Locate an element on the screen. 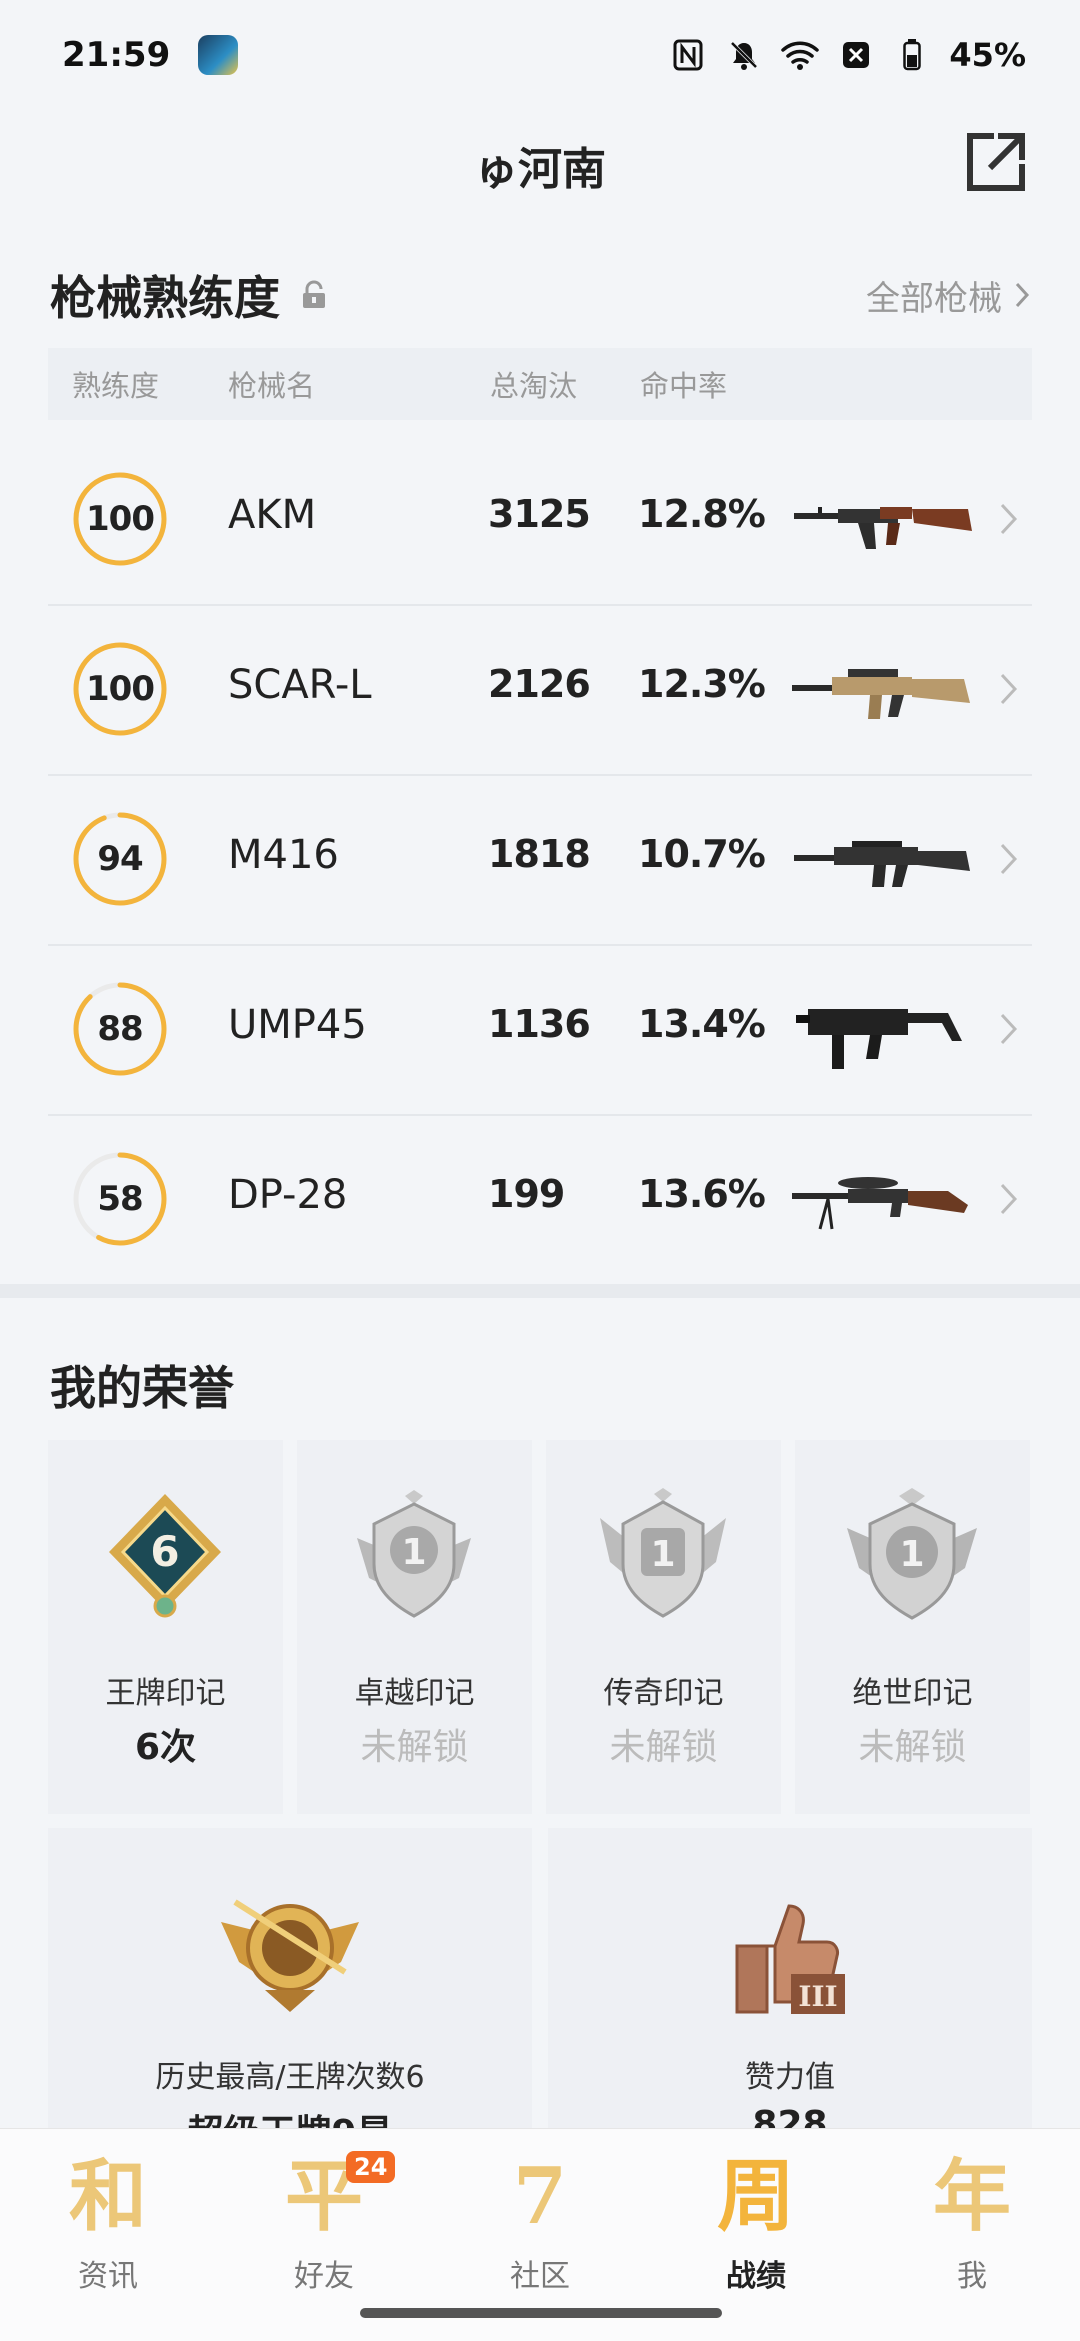 The height and width of the screenshot is (2341, 1080). community-tab-icon: 7 is located at coordinates (540, 2196).